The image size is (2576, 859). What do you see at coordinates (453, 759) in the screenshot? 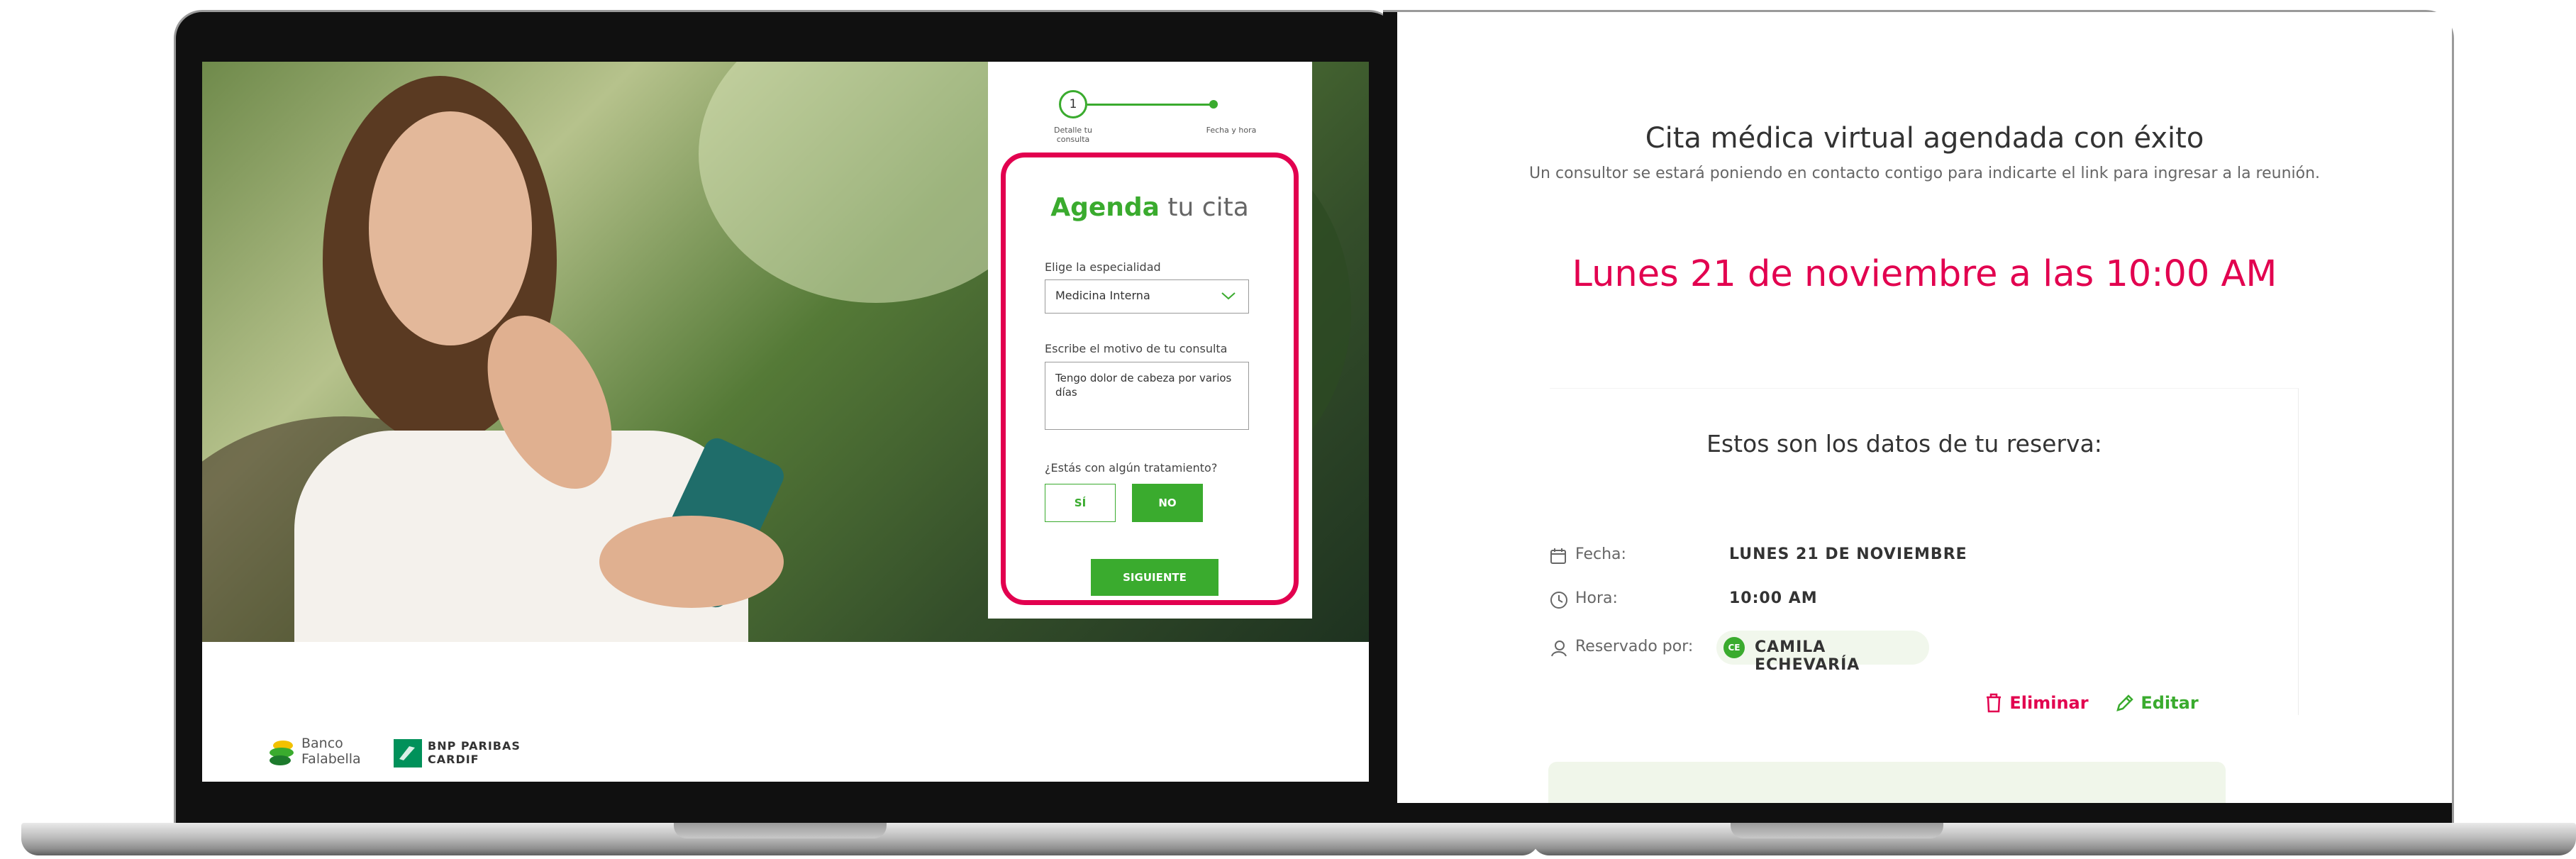
I see `cardif-line: CARDIF` at bounding box center [453, 759].